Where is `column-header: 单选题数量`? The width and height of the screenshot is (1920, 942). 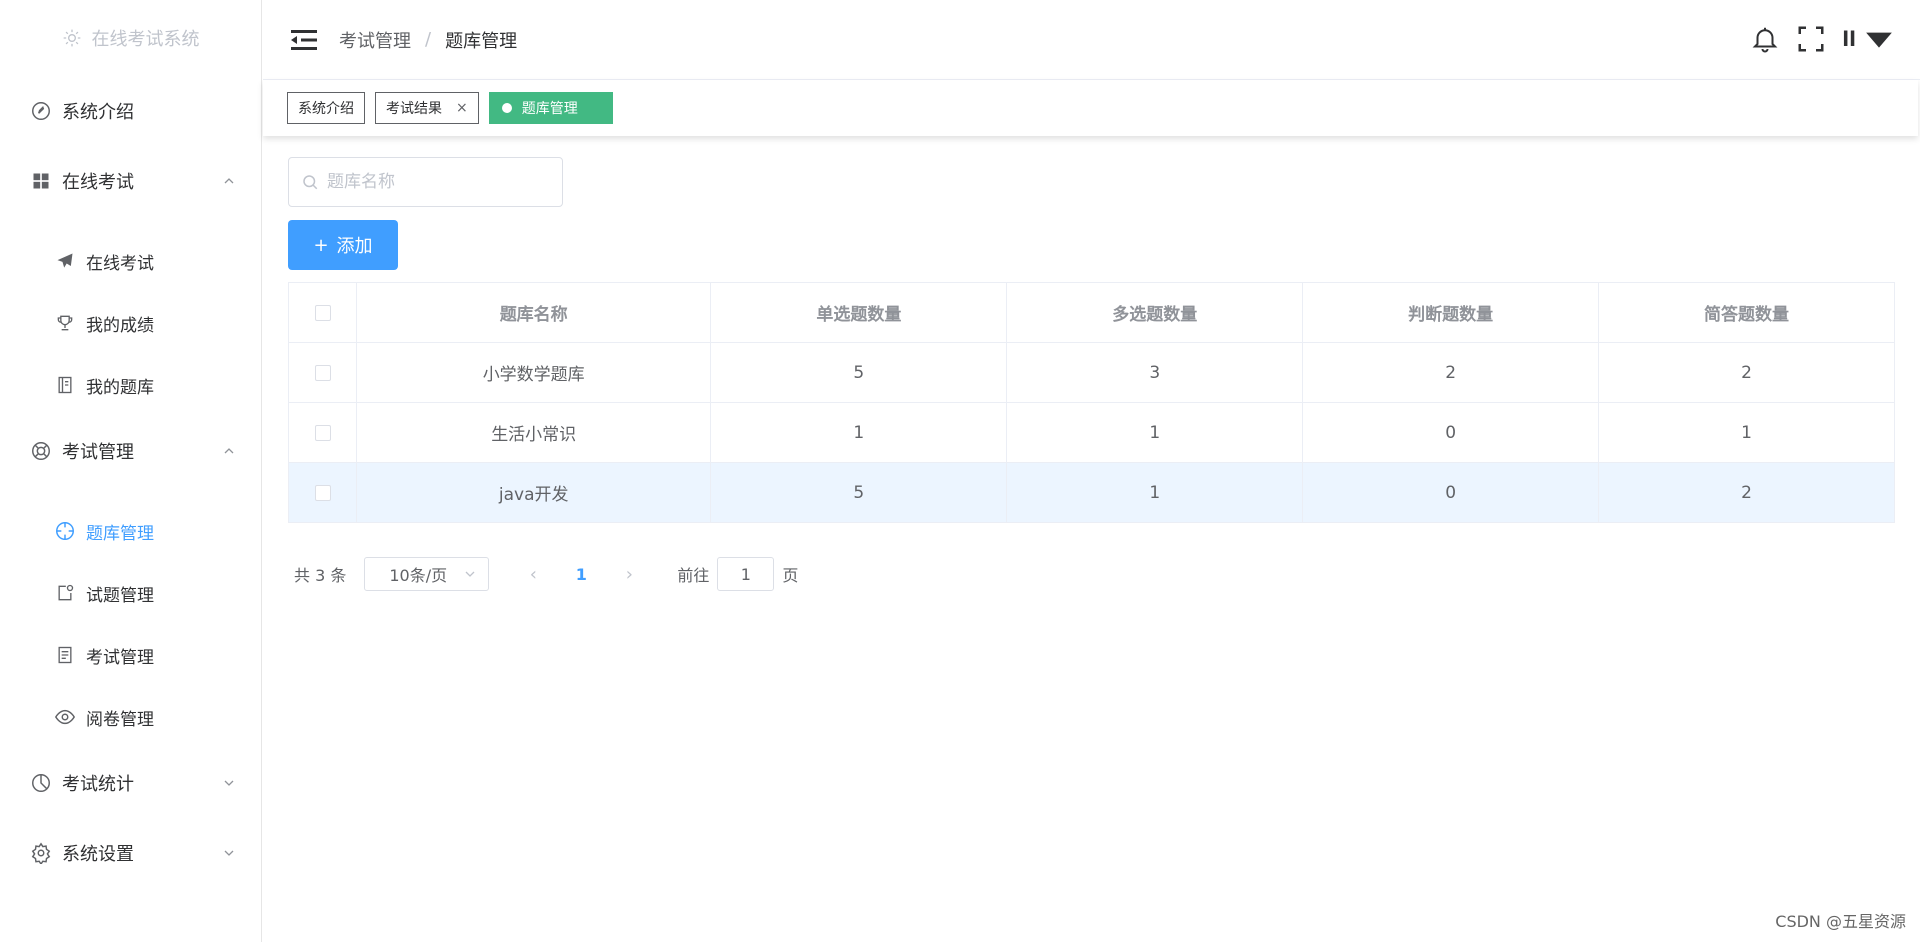
column-header: 单选题数量 is located at coordinates (859, 312).